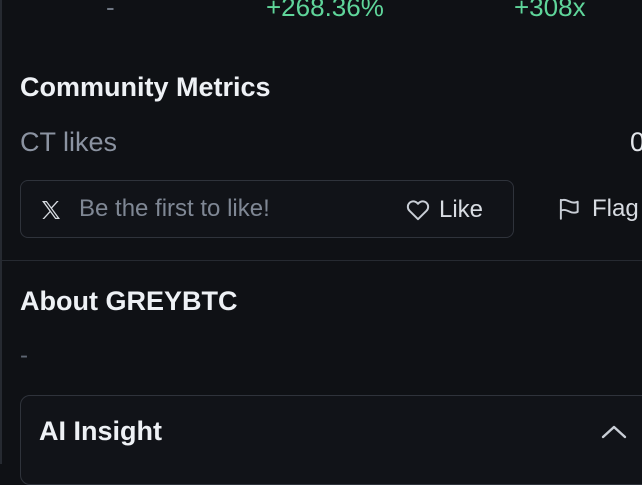 This screenshot has height=485, width=642. I want to click on x-logo-icon, so click(51, 210).